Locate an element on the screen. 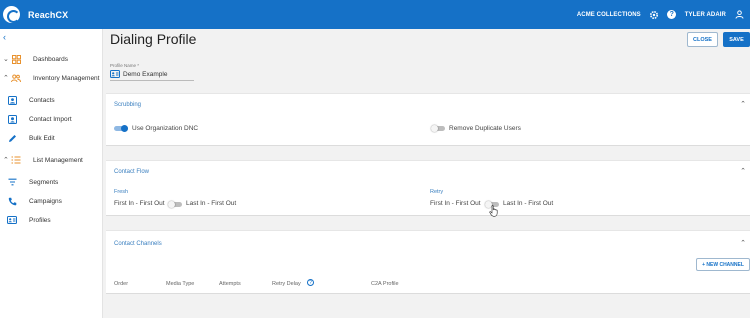  sidebar-item-dashboards: ⌄ Dashboards is located at coordinates (51, 59).